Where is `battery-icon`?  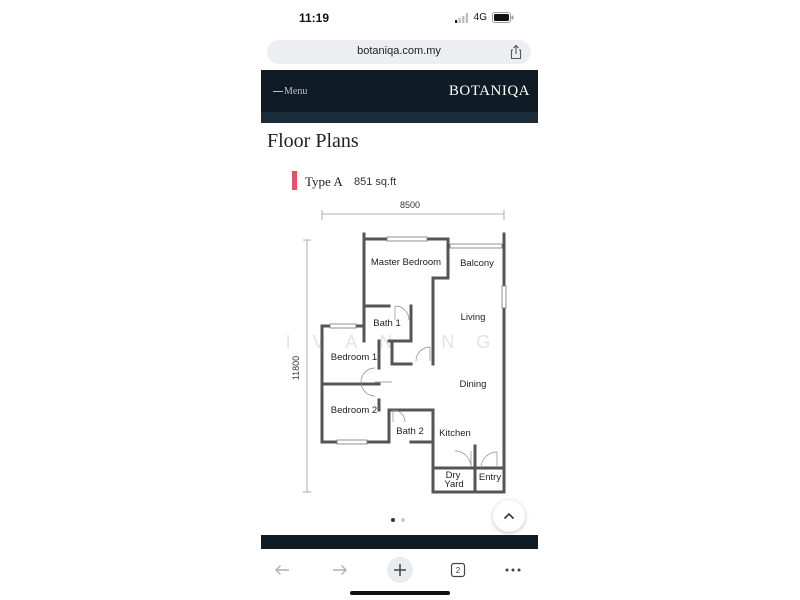
battery-icon is located at coordinates (503, 17).